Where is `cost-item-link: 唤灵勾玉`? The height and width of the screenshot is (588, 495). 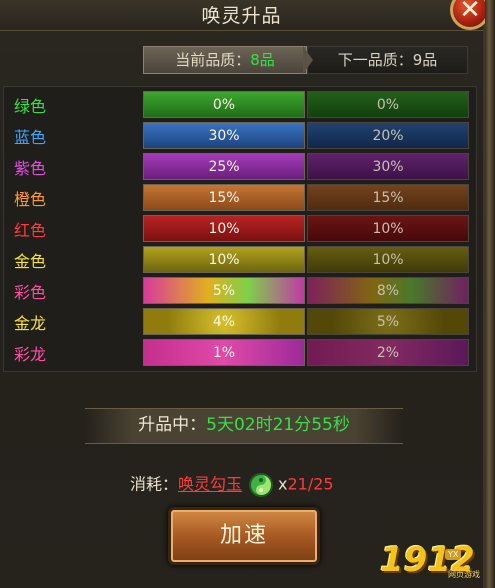
cost-item-link: 唤灵勾玉 is located at coordinates (210, 484).